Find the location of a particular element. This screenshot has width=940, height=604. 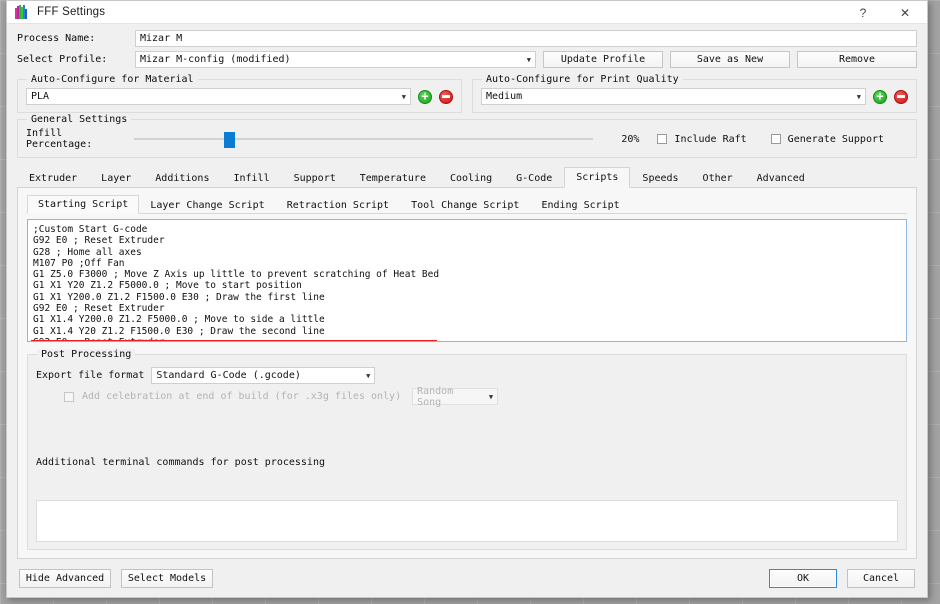

process-name-input: Mizar M is located at coordinates (526, 38).